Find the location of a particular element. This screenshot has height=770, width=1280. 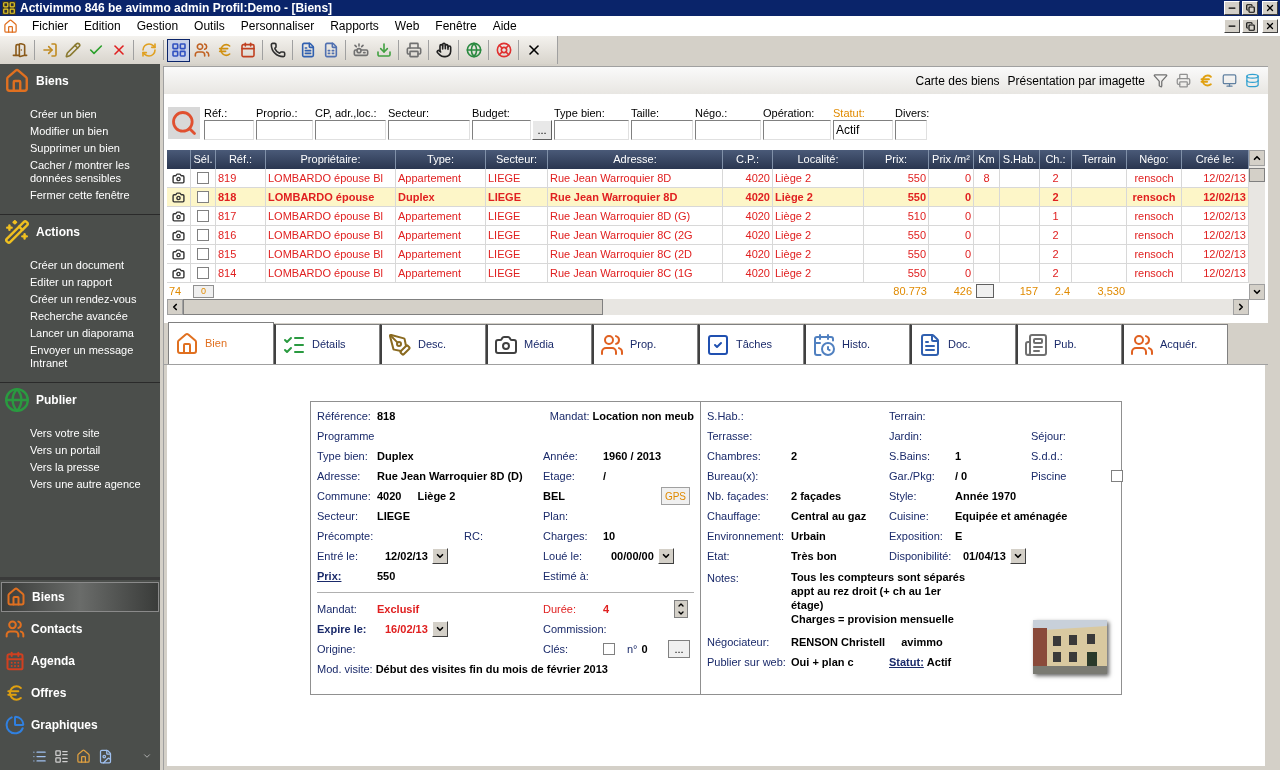

menu-item: Gestion is located at coordinates (157, 26).